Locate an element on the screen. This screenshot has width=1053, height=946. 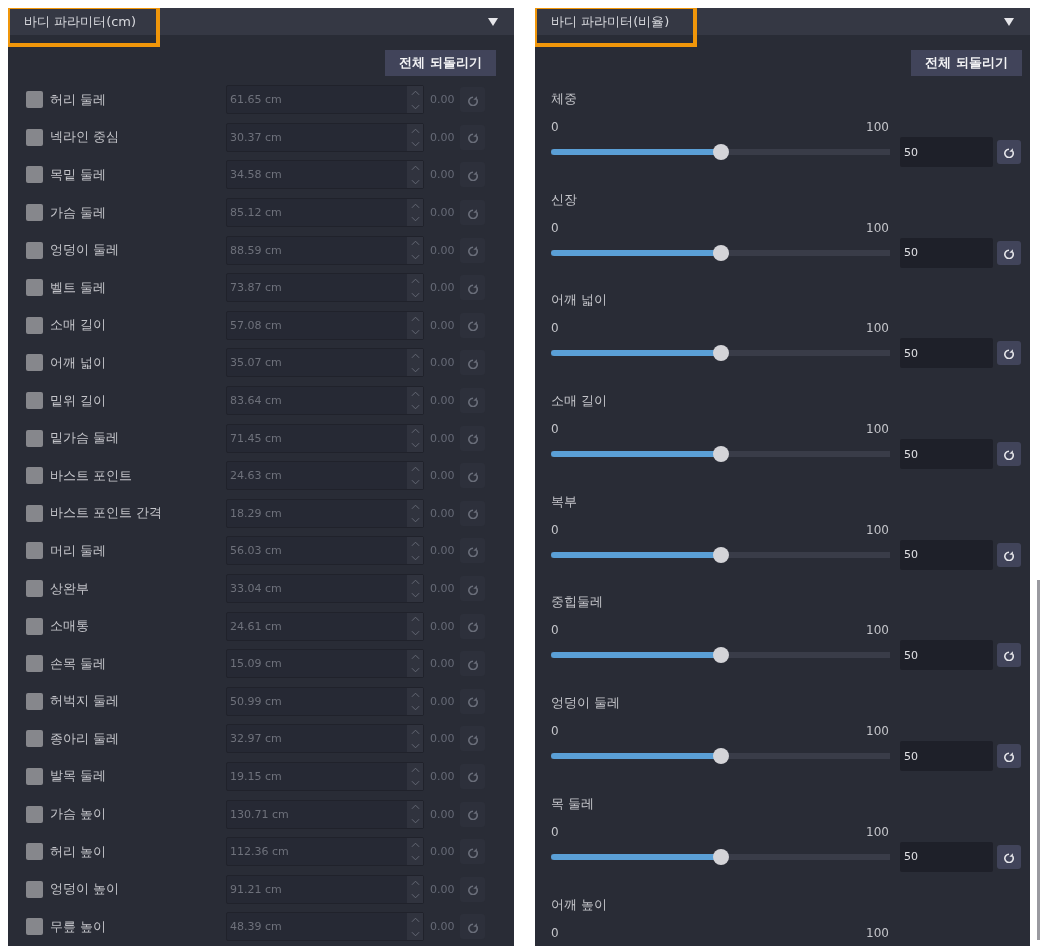
parameter-label: 신장 is located at coordinates (564, 199).